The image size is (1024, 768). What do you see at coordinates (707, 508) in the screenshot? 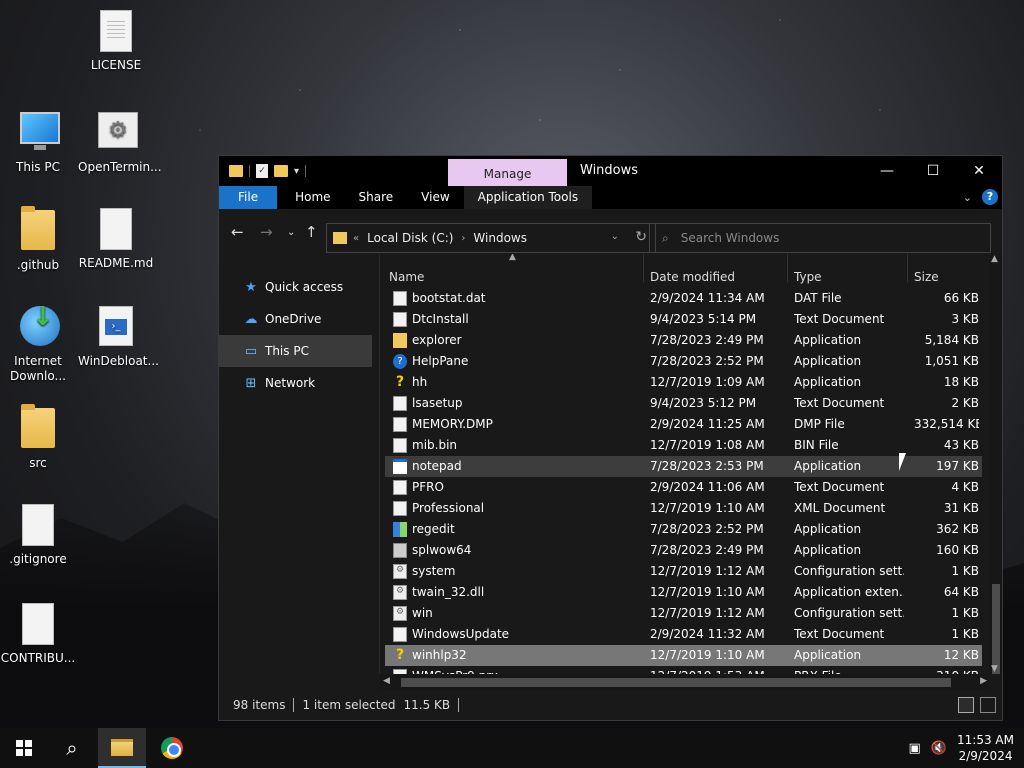
I see `file-date: 12/7/2019 1:10 AM` at bounding box center [707, 508].